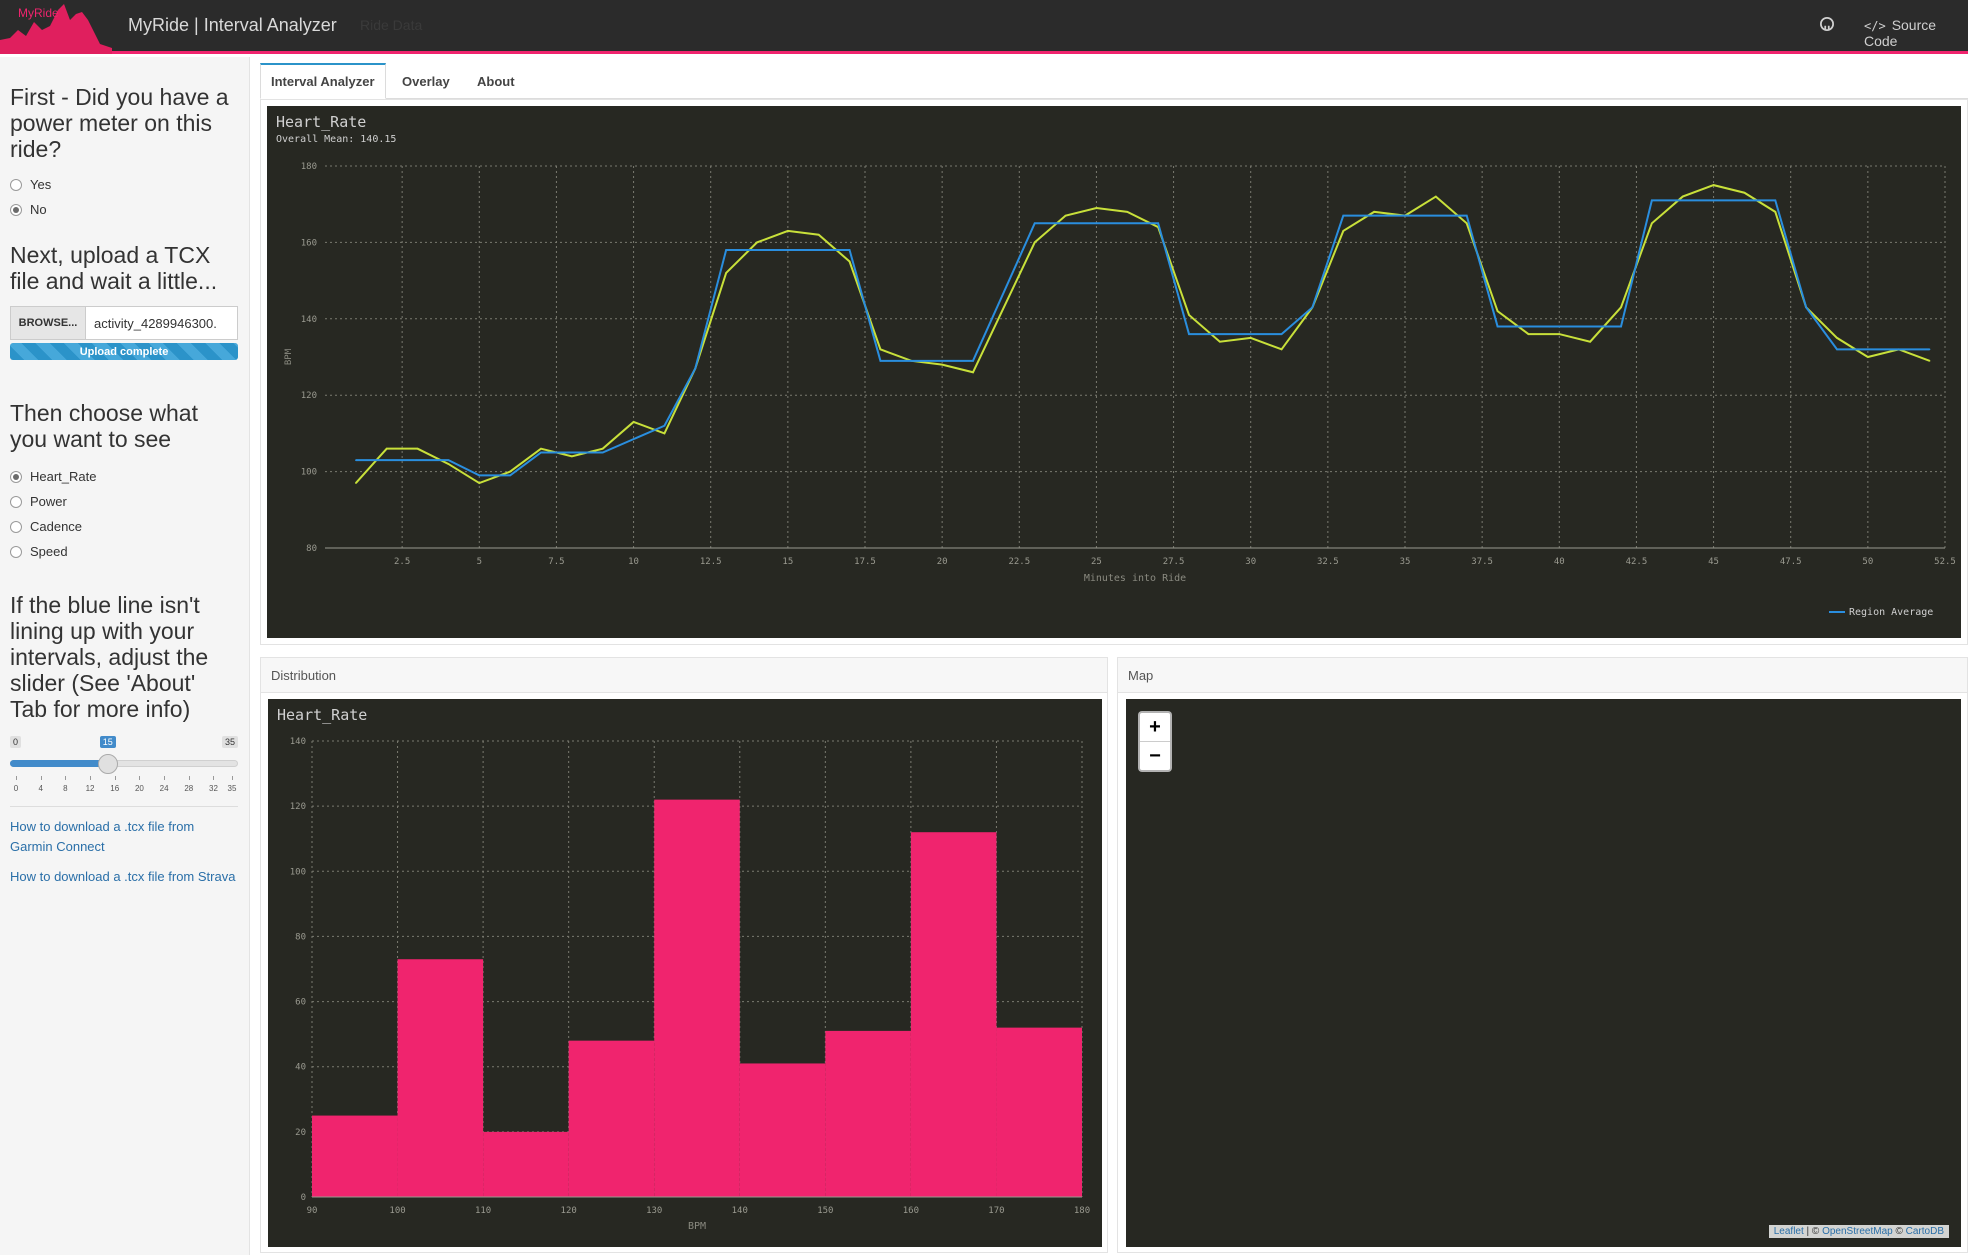  What do you see at coordinates (1789, 1231) in the screenshot?
I see `leaflet-link: Leaflet` at bounding box center [1789, 1231].